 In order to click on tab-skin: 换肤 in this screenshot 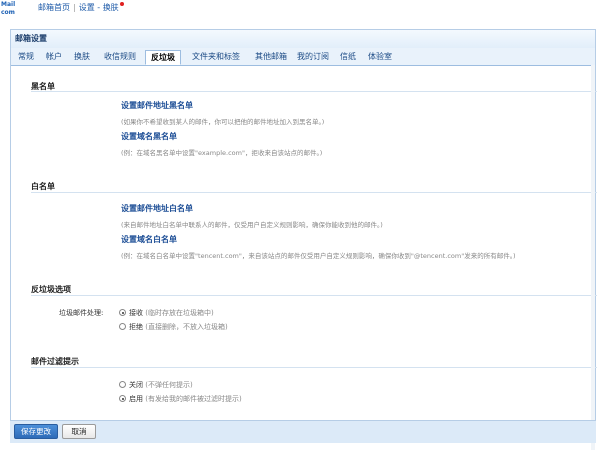, I will do `click(82, 57)`.